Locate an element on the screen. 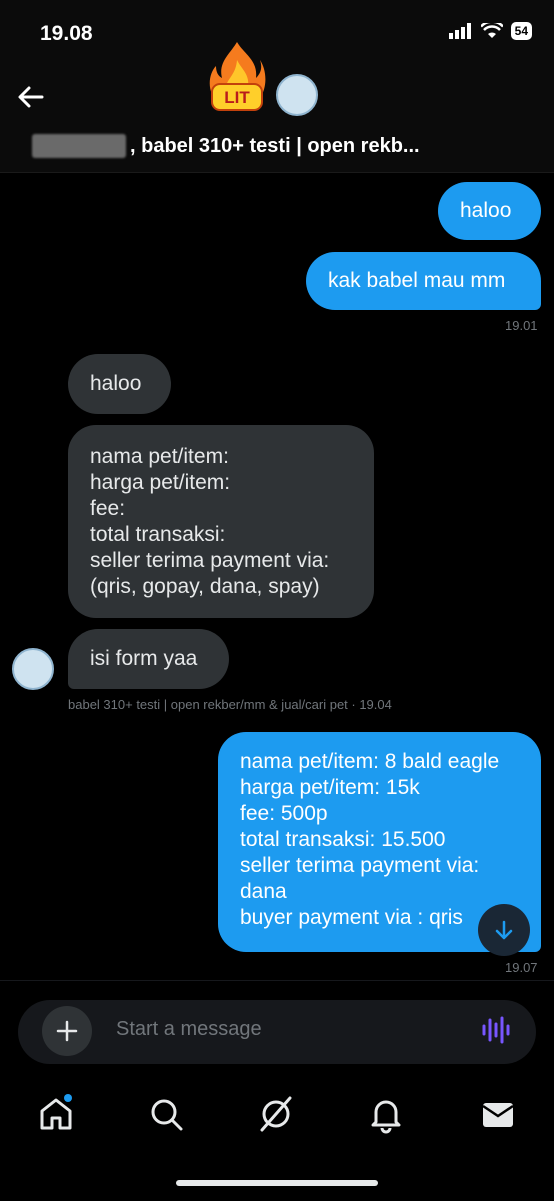  arrow-down-icon is located at coordinates (504, 930).